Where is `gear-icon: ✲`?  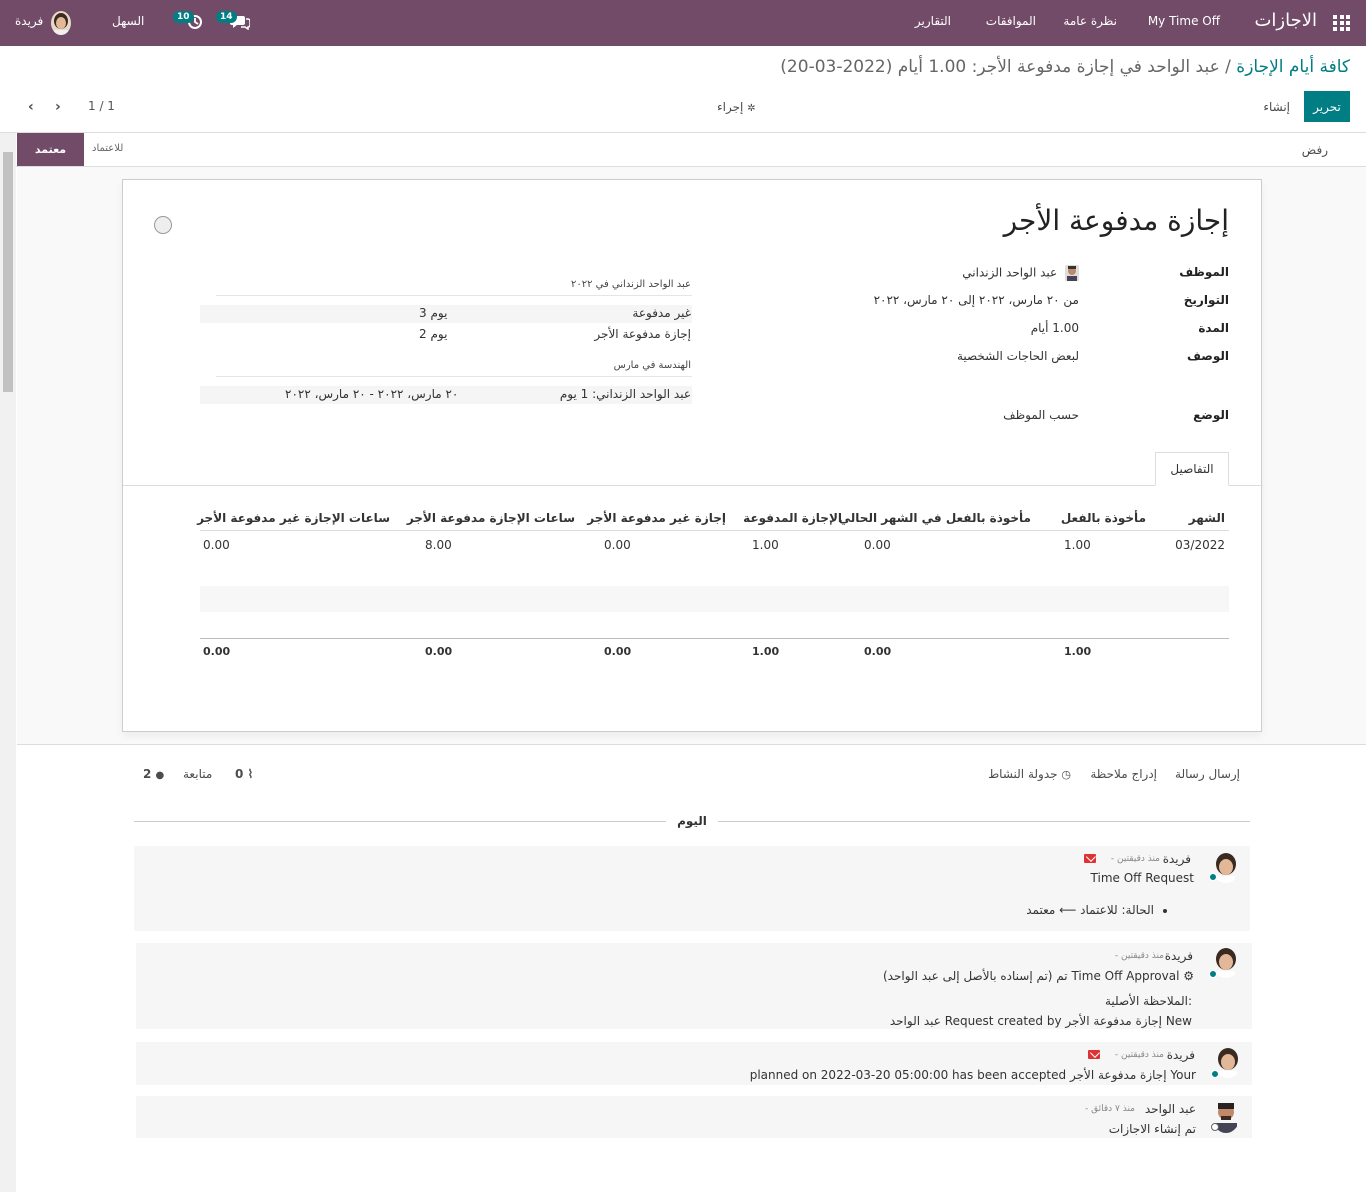
gear-icon: ✲ is located at coordinates (751, 108).